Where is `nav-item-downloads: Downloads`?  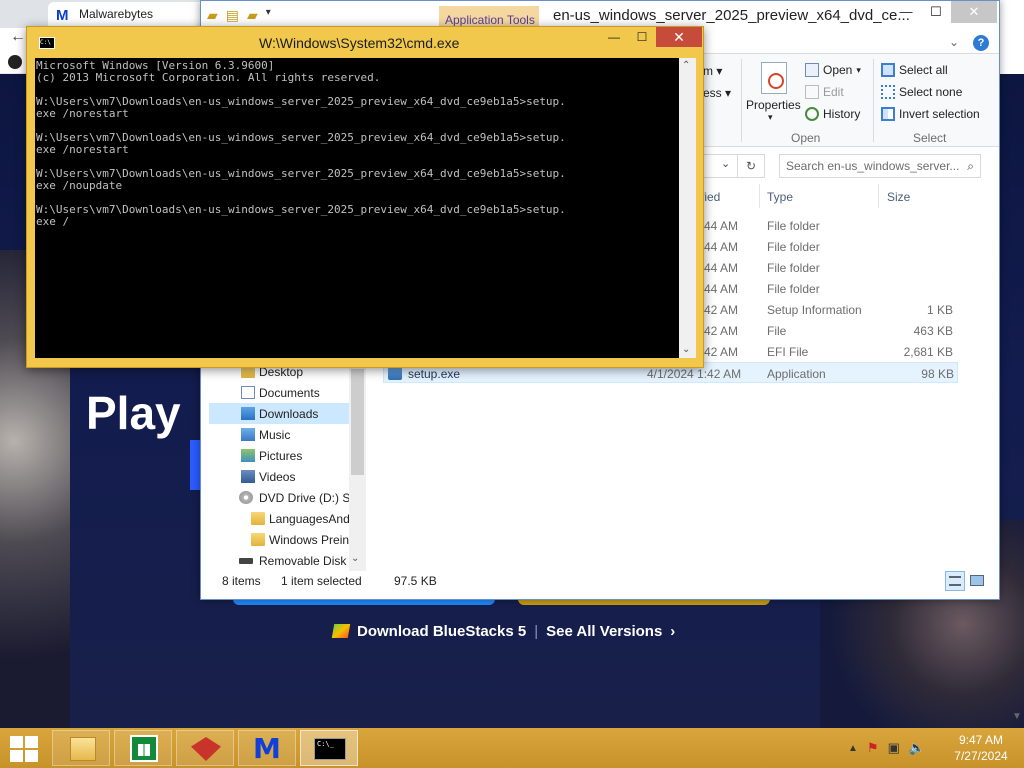 nav-item-downloads: Downloads is located at coordinates (279, 413).